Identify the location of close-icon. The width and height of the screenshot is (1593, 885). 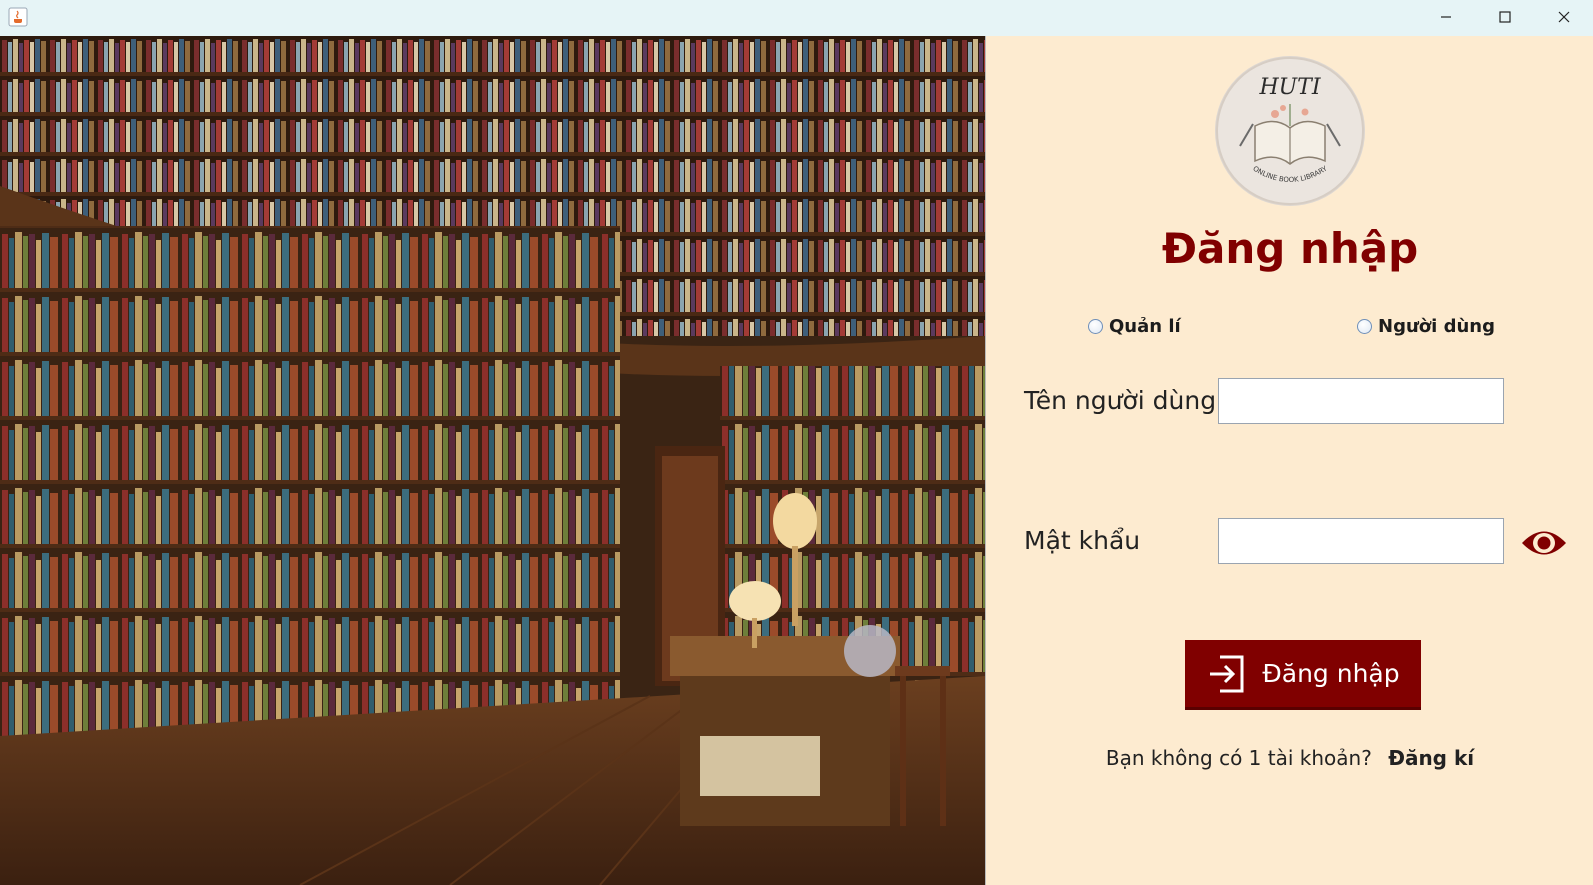
(1564, 17).